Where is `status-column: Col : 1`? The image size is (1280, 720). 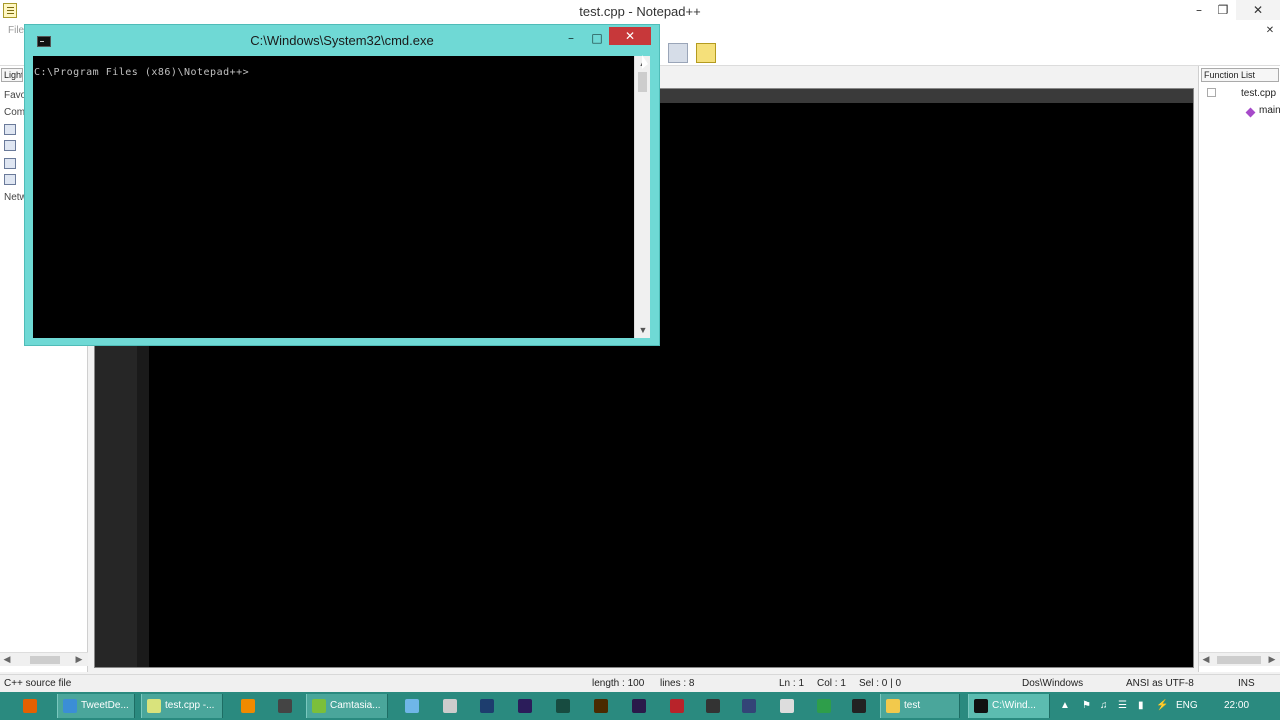
status-column: Col : 1 is located at coordinates (831, 683).